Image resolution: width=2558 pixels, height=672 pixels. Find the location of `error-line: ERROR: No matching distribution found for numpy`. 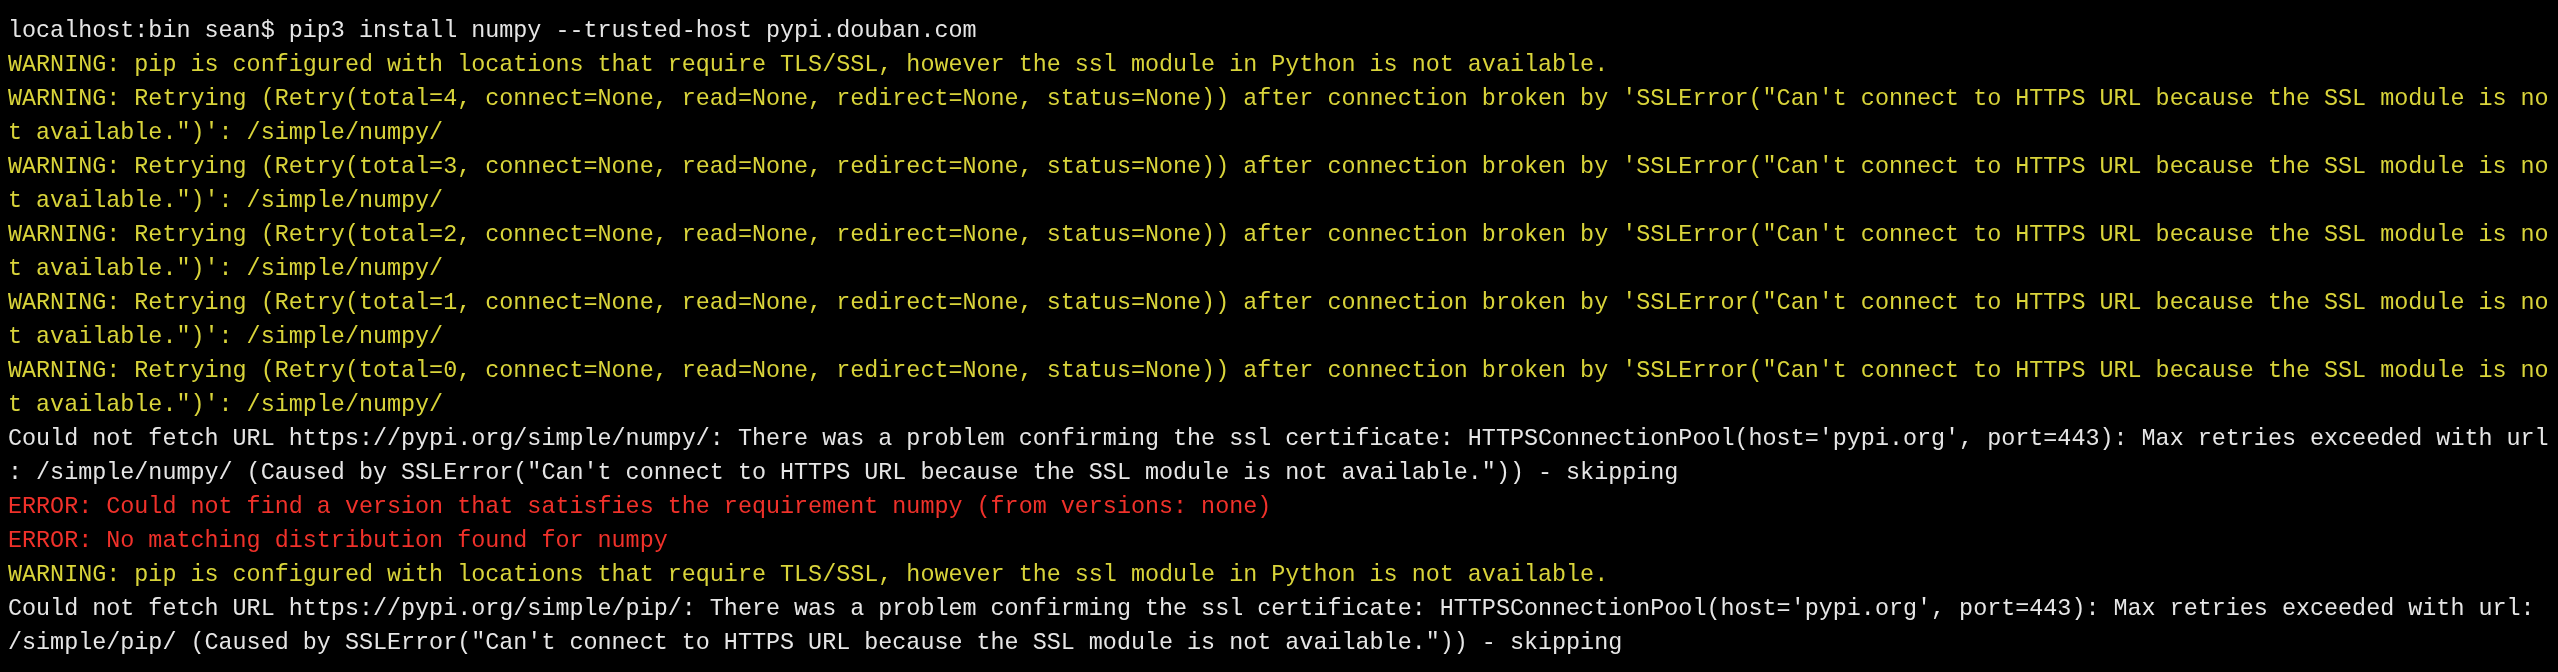

error-line: ERROR: No matching distribution found for numpy is located at coordinates (338, 541).